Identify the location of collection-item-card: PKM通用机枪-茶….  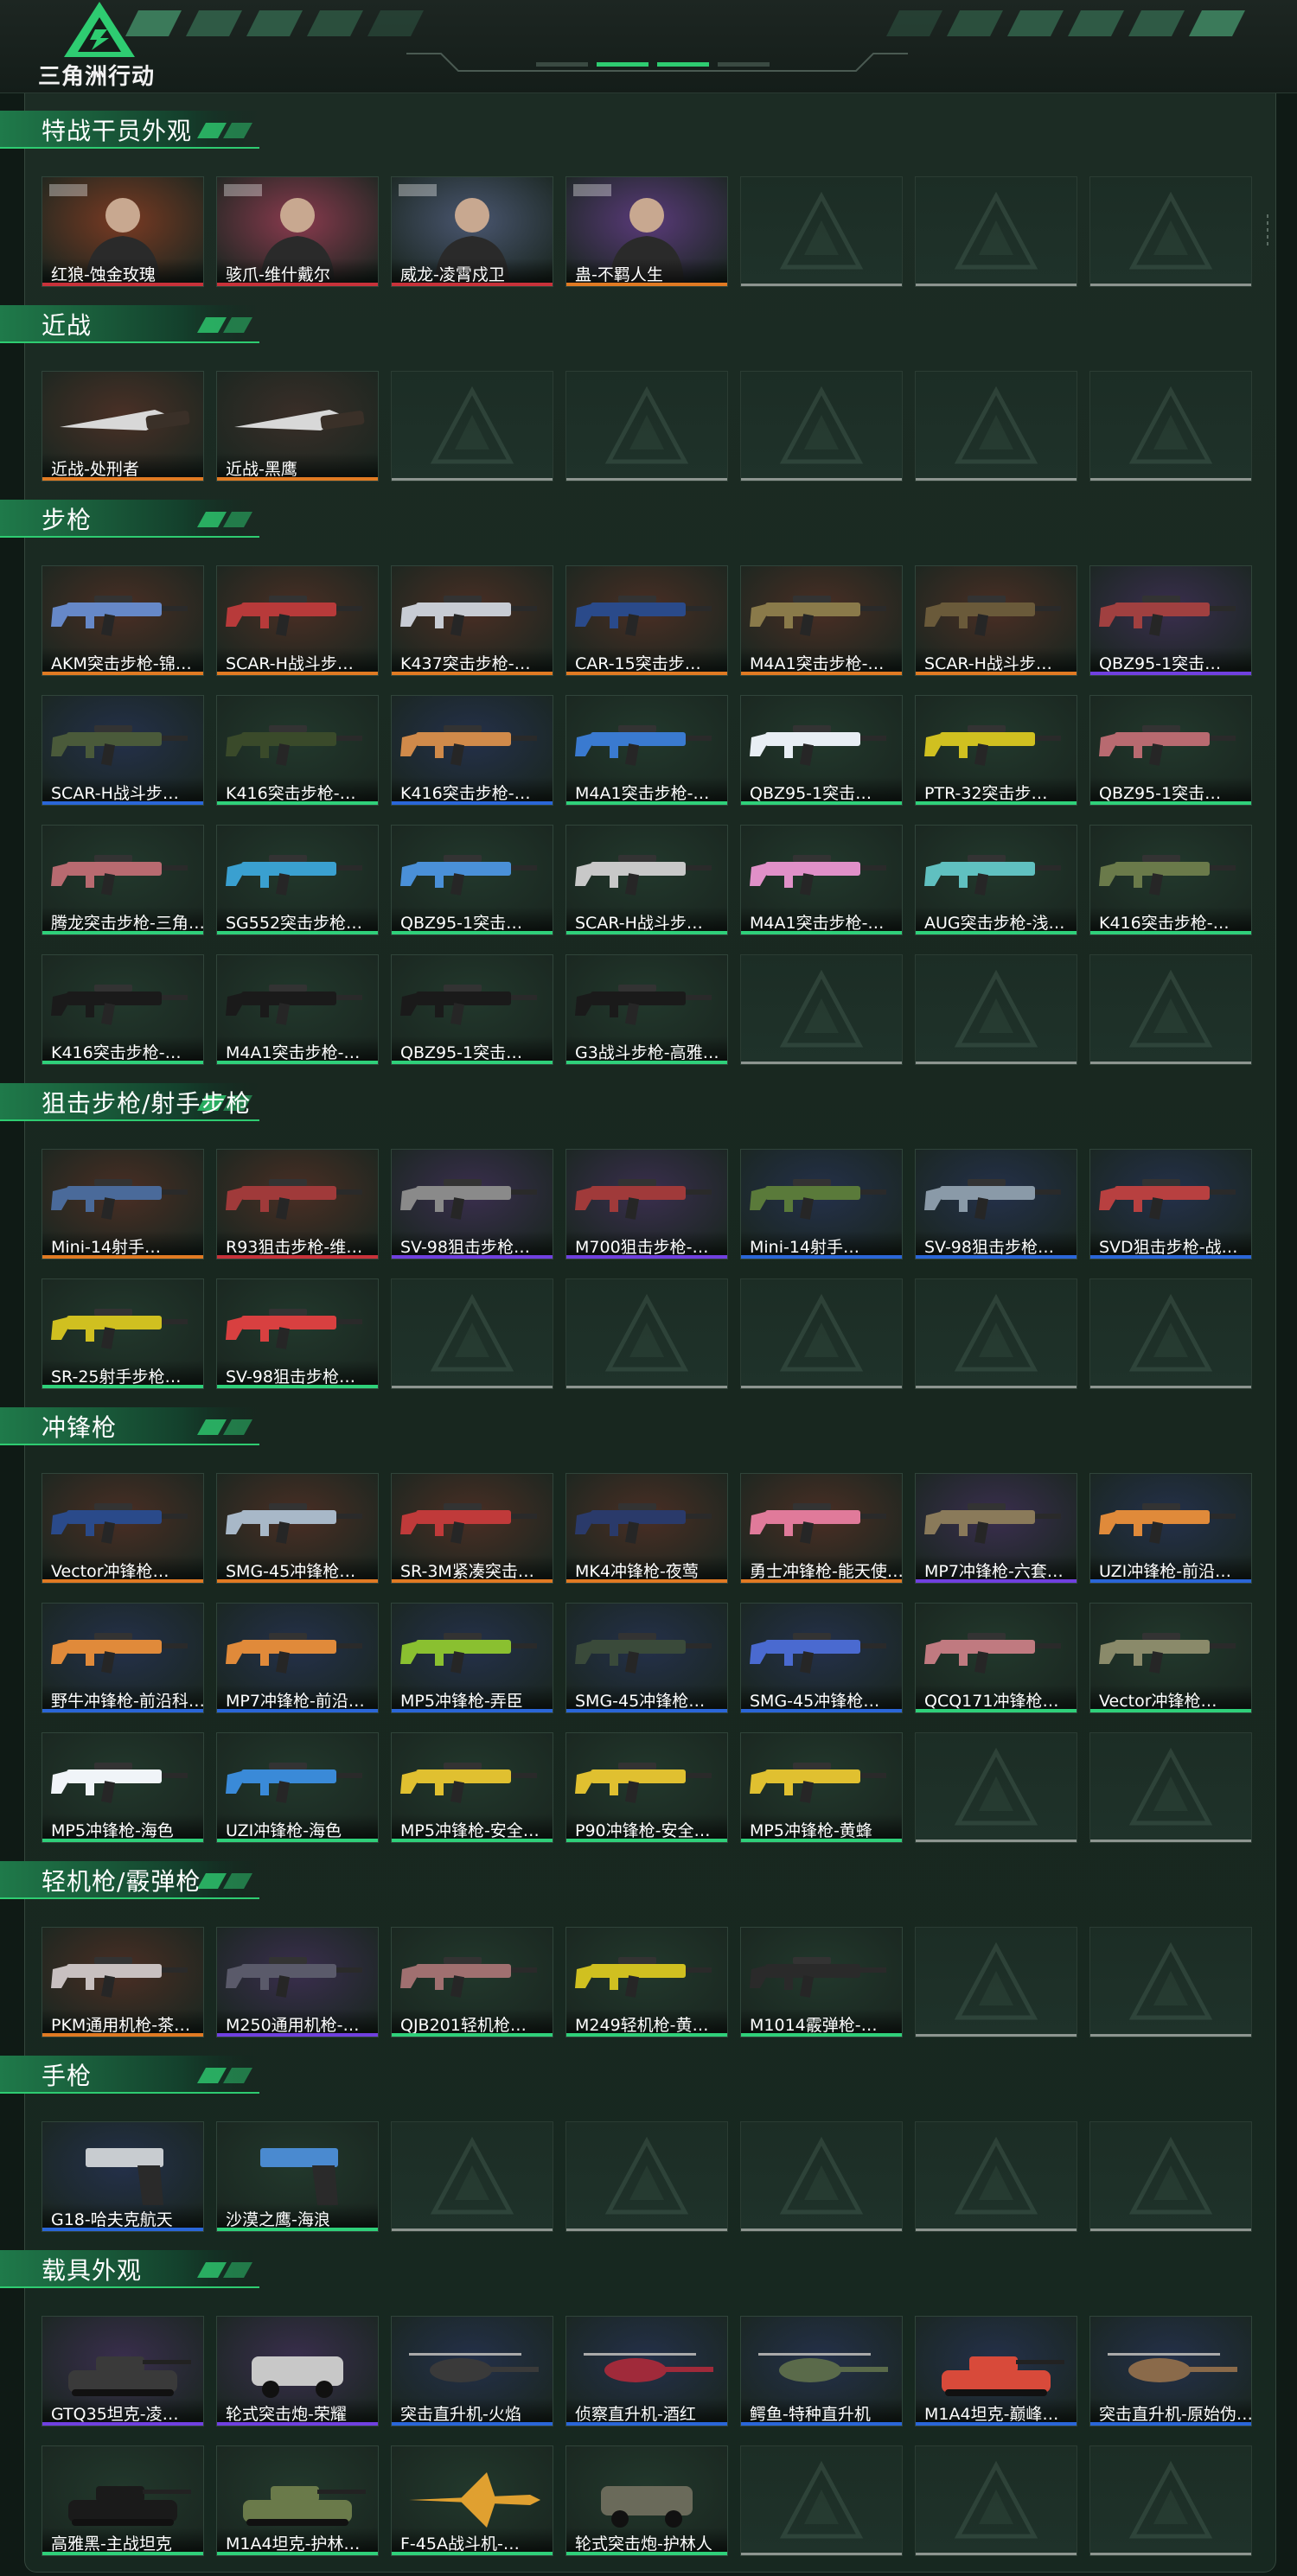
(123, 1982).